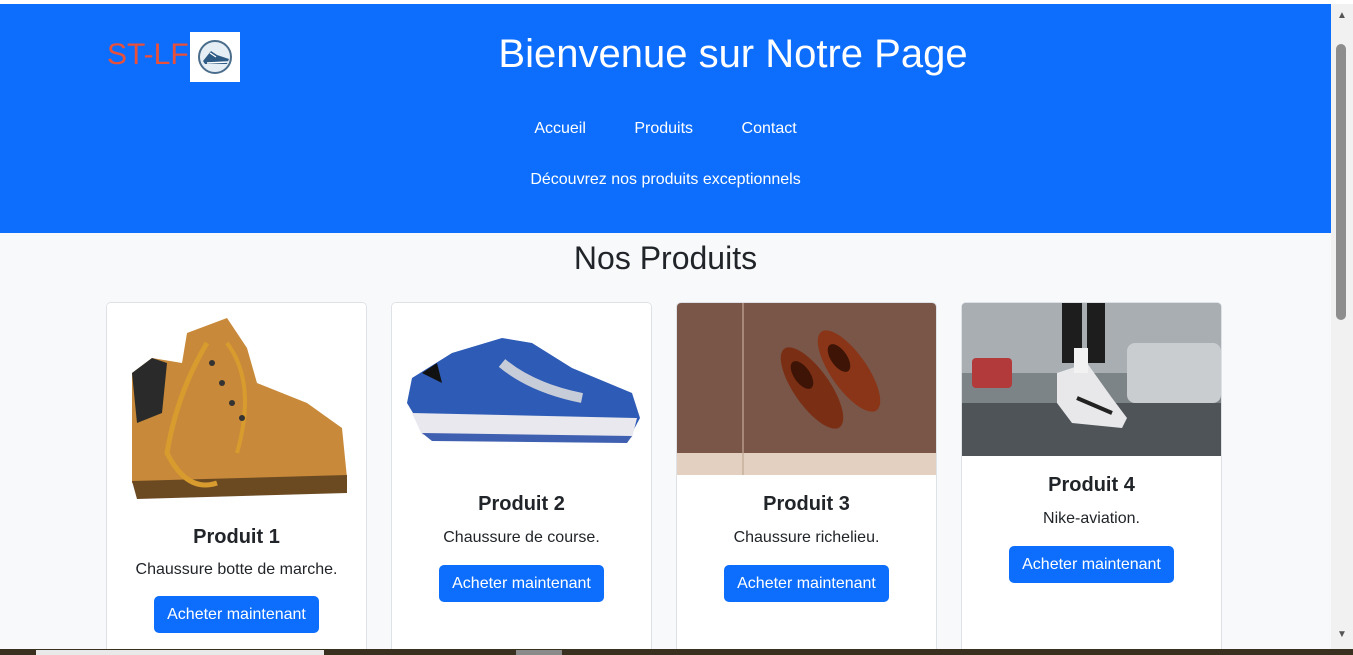 Image resolution: width=1353 pixels, height=655 pixels. What do you see at coordinates (236, 614) in the screenshot?
I see `buy-button-1: Acheter maintenant` at bounding box center [236, 614].